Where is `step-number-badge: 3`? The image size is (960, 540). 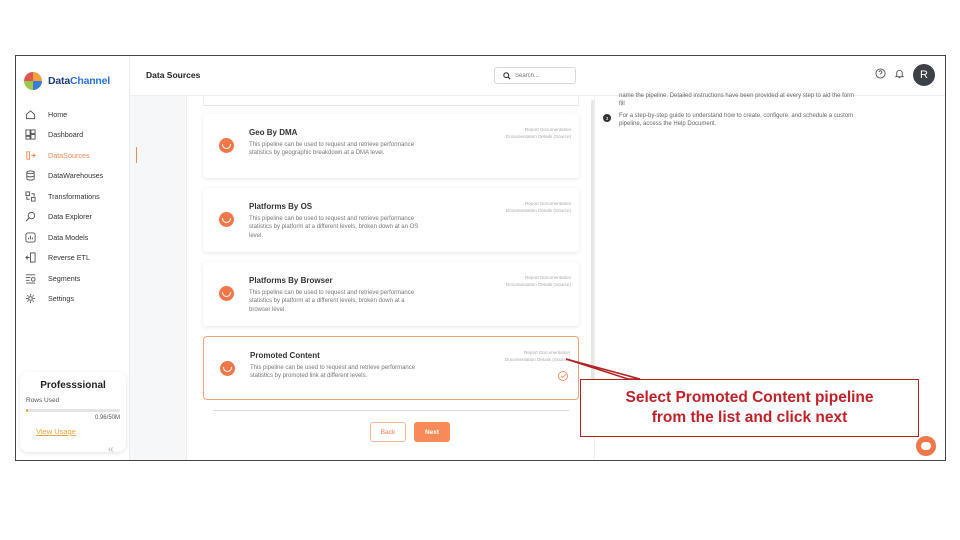
step-number-badge: 3 is located at coordinates (607, 118).